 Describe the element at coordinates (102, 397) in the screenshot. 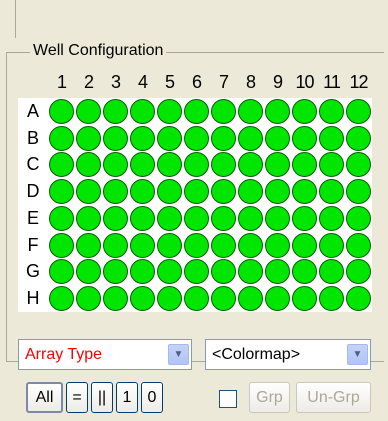

I see `parallel-button: ||` at that location.